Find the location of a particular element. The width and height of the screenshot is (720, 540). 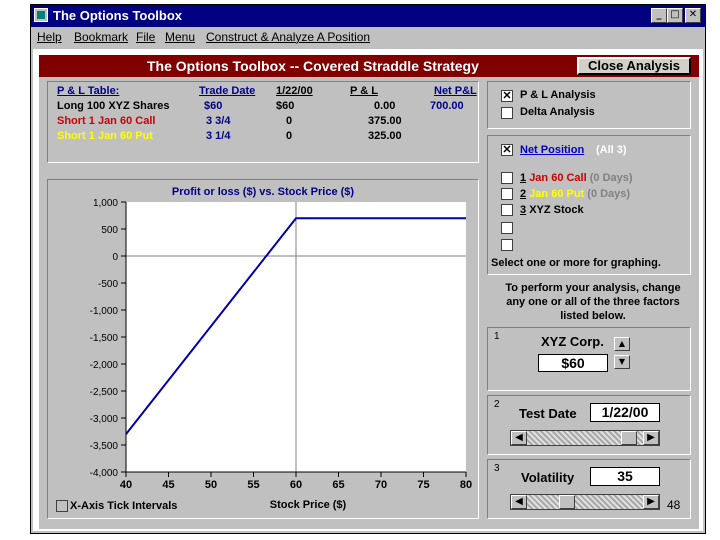

date-left-arrow-icon: ◀ is located at coordinates (519, 438).